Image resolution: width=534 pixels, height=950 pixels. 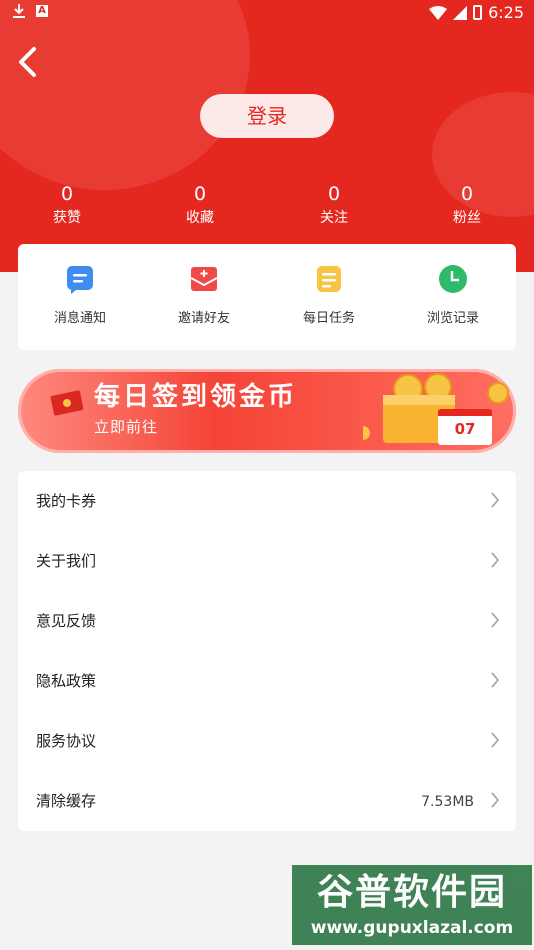 What do you see at coordinates (267, 801) in the screenshot?
I see `menu-item-clear-cache: 清除缓存 7.53MB` at bounding box center [267, 801].